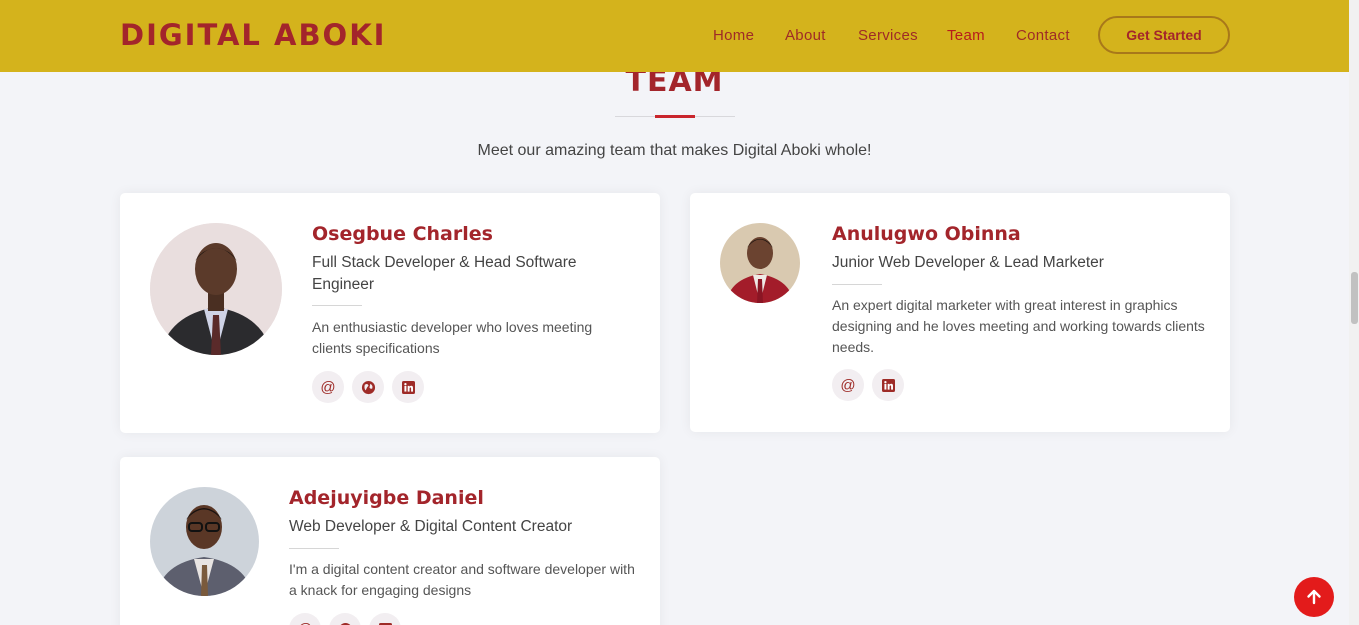  I want to click on member-role: Junior Web Developer & Lead Marketer, so click(968, 262).